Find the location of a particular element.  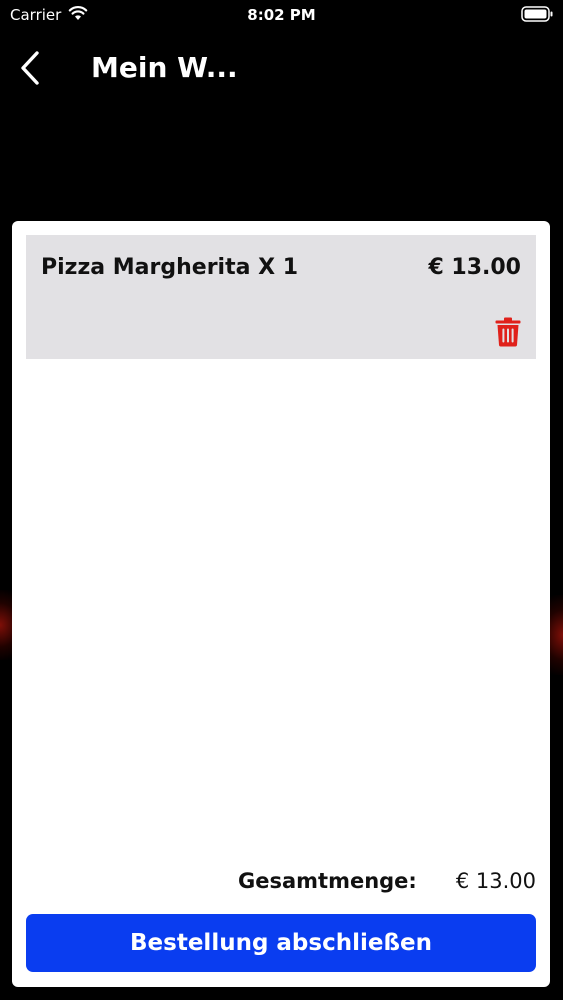

status-time: 8:02 PM is located at coordinates (281, 15).